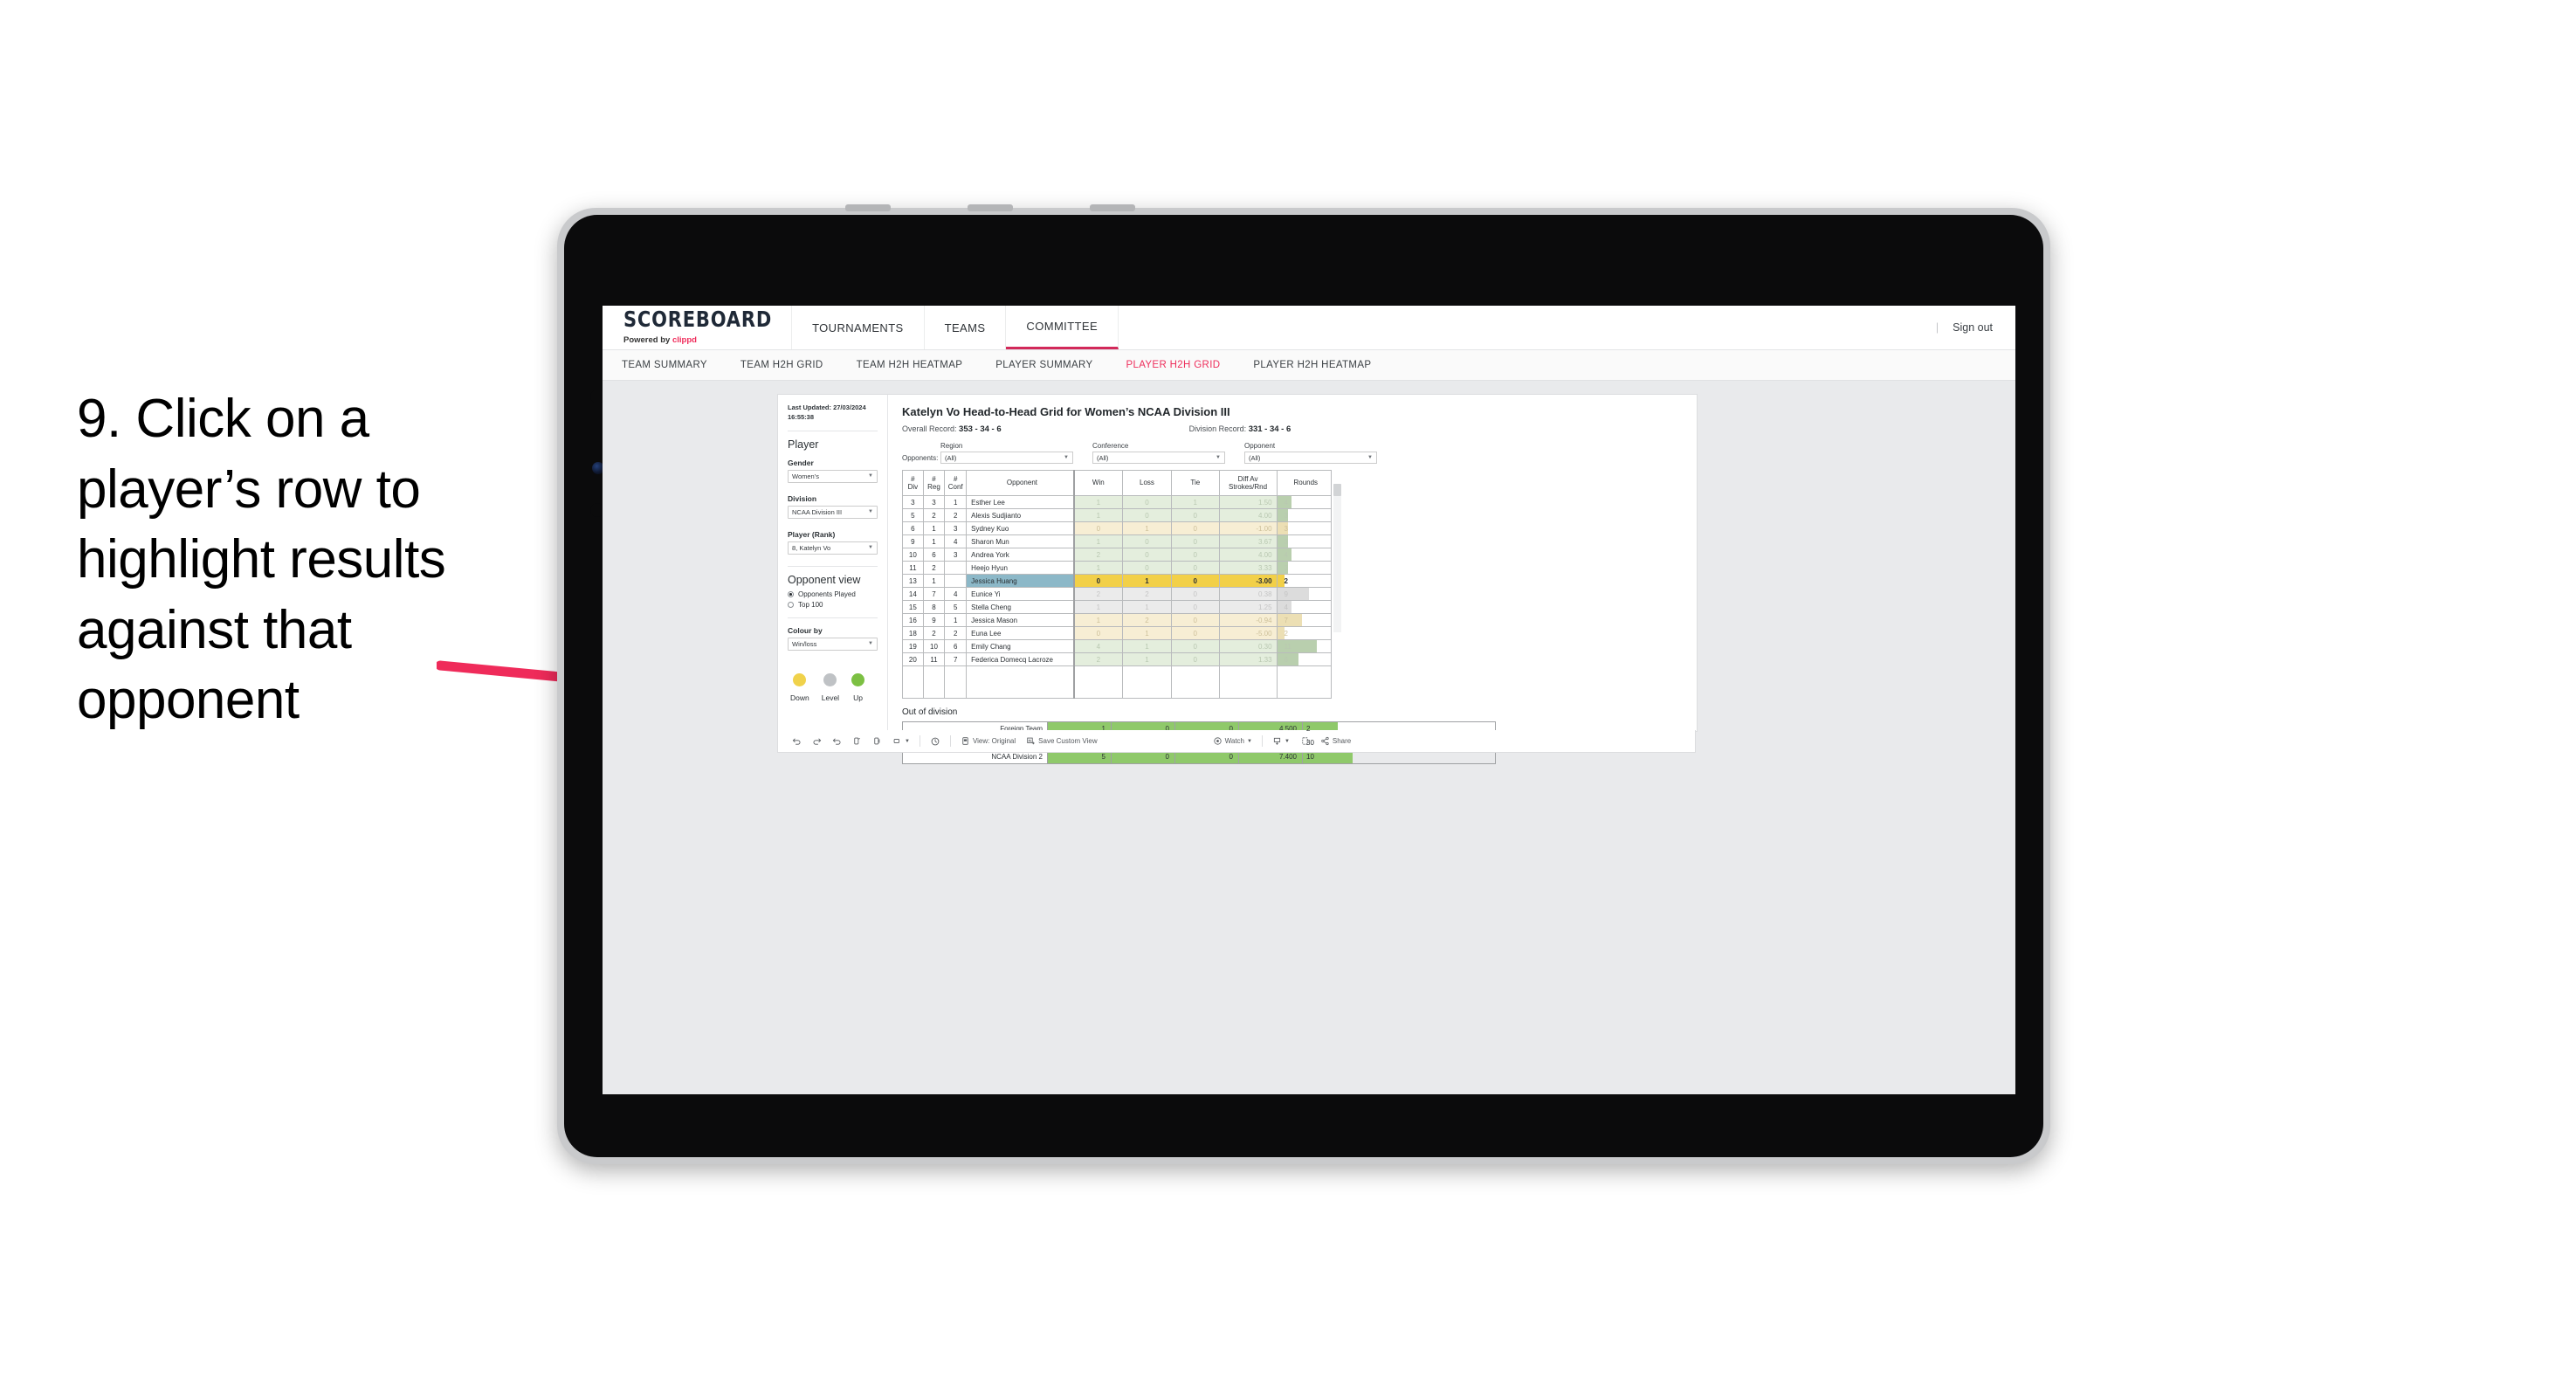 The width and height of the screenshot is (2576, 1386). What do you see at coordinates (1248, 528) in the screenshot?
I see `cell-diff: -1.00` at bounding box center [1248, 528].